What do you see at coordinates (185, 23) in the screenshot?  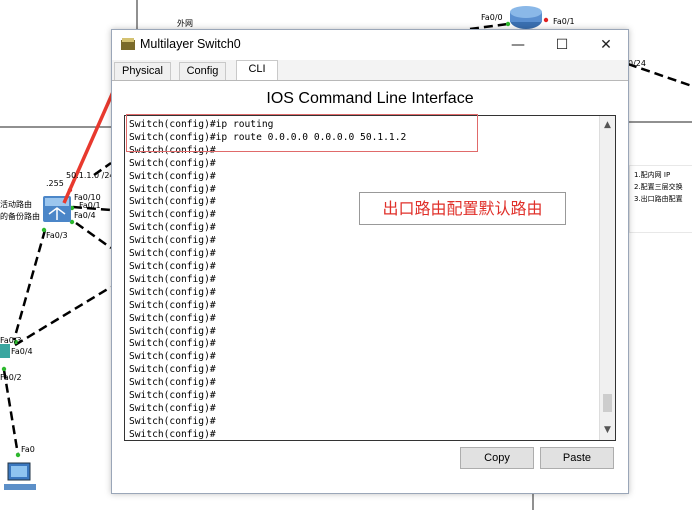 I see `cloud-label: 外网` at bounding box center [185, 23].